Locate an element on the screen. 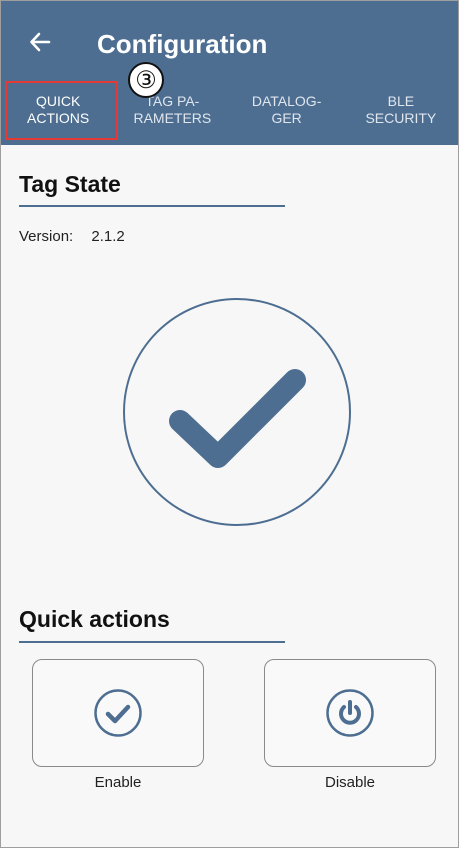 The image size is (459, 848). quick-actions-title: Quick actions is located at coordinates (94, 619).